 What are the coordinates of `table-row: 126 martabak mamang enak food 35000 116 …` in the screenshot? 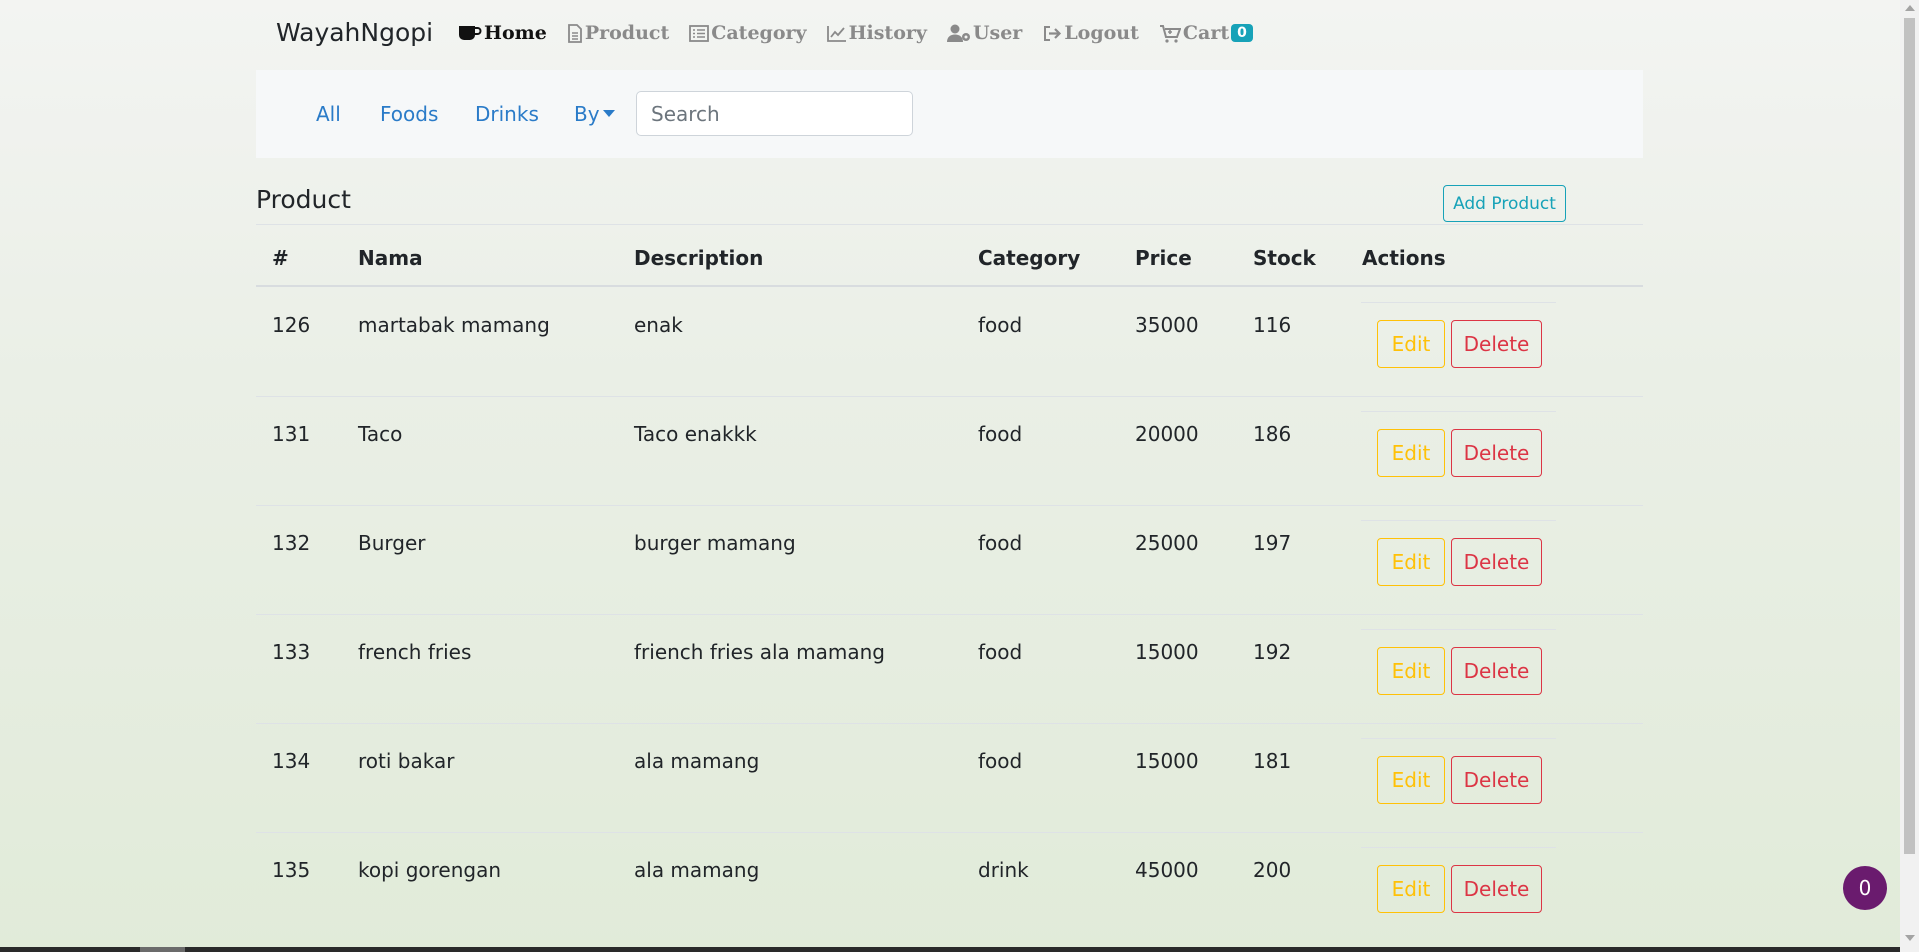 It's located at (949, 341).